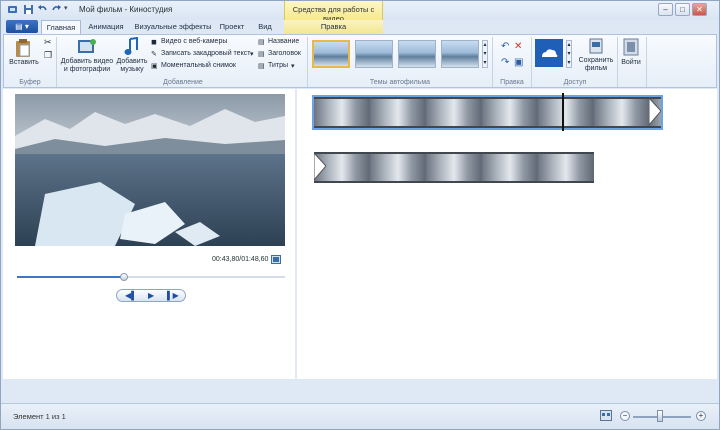 This screenshot has width=720, height=430. What do you see at coordinates (39, 416) in the screenshot?
I see `status-text: Элемент 1 из 1` at bounding box center [39, 416].